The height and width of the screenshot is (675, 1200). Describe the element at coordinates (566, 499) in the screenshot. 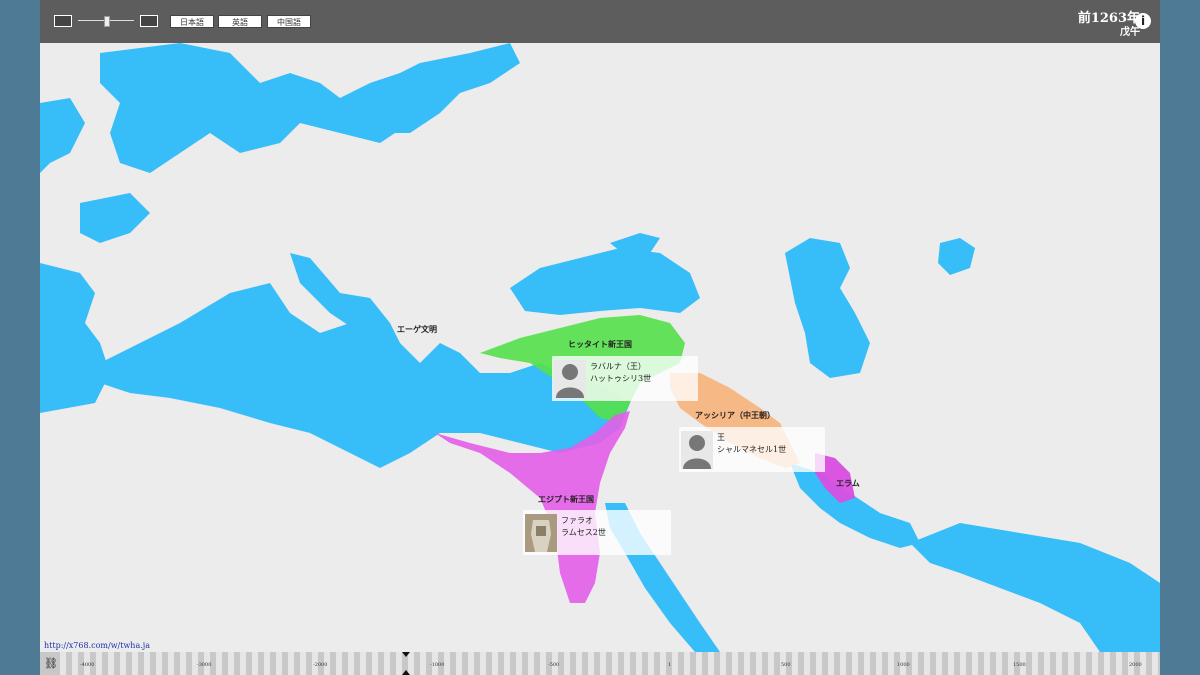

I see `region-label-egypt: エジプト新王国` at that location.